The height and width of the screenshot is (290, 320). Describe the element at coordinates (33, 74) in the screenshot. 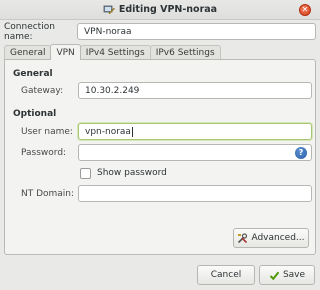

I see `general-heading: General` at that location.